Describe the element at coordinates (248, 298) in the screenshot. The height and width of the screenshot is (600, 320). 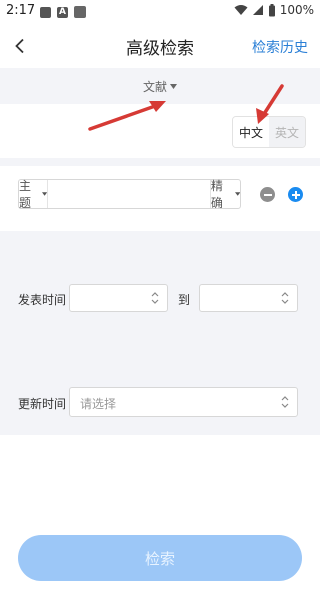
I see `publish-time-to-select` at that location.